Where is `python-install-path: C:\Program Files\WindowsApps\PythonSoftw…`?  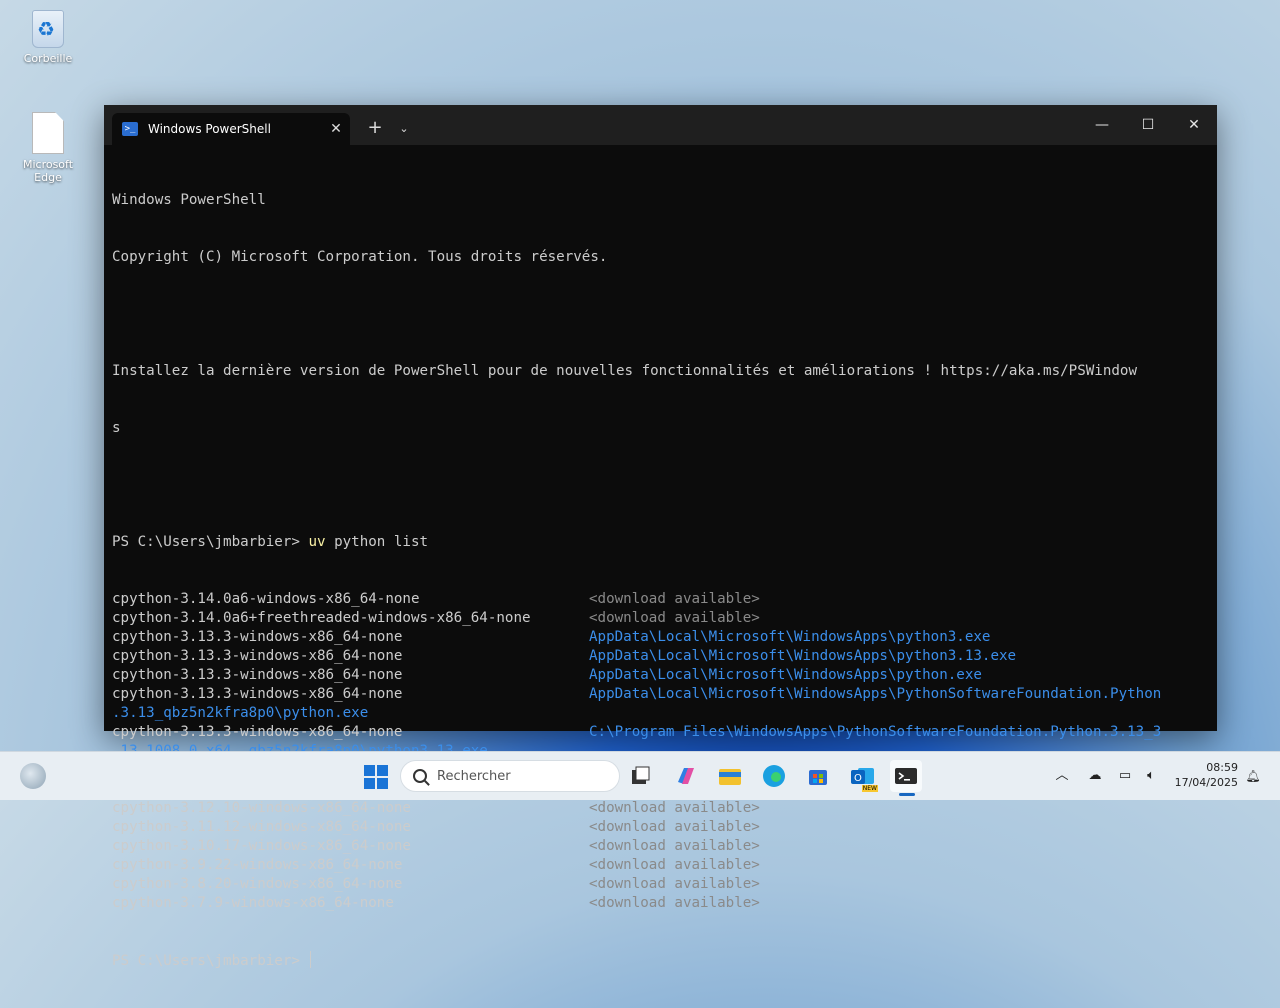
python-install-path: C:\Program Files\WindowsApps\PythonSoftw… is located at coordinates (875, 732).